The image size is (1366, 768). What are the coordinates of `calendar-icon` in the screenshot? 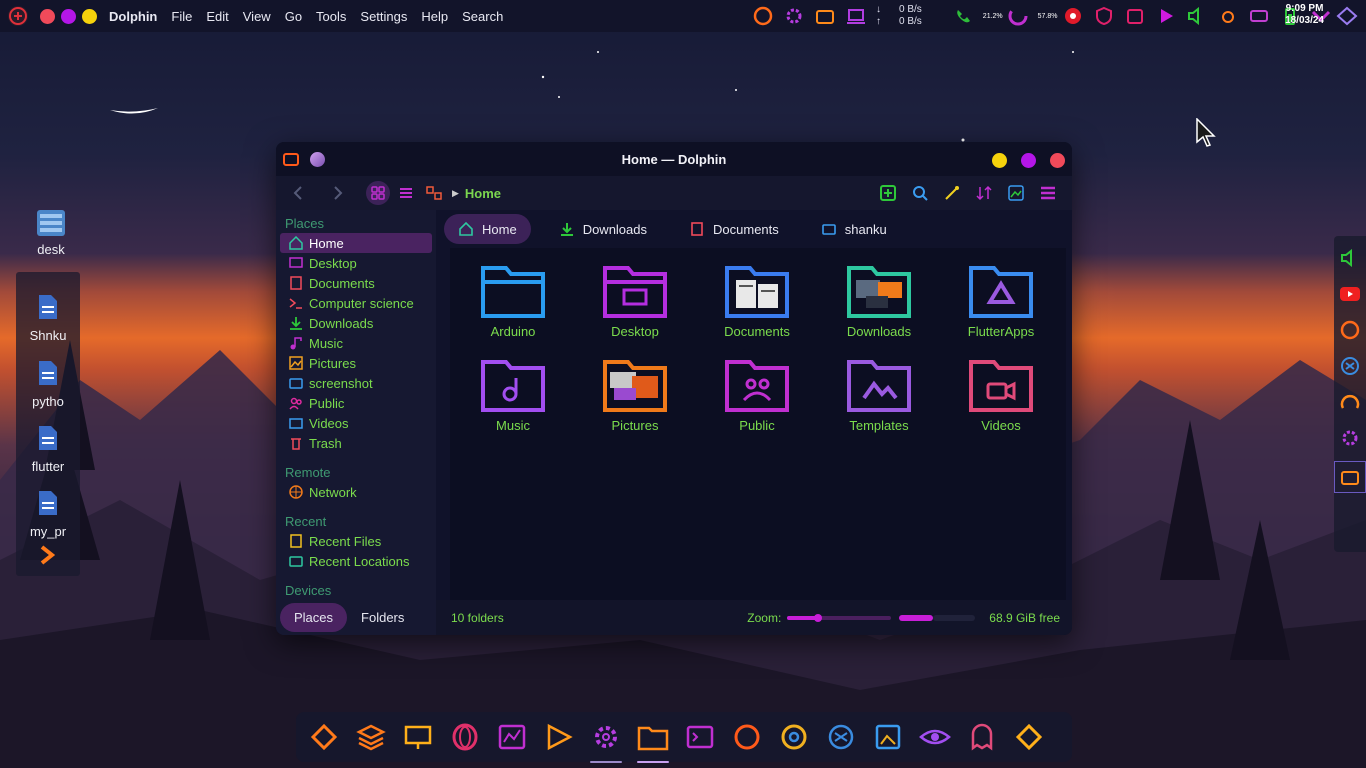 It's located at (1135, 16).